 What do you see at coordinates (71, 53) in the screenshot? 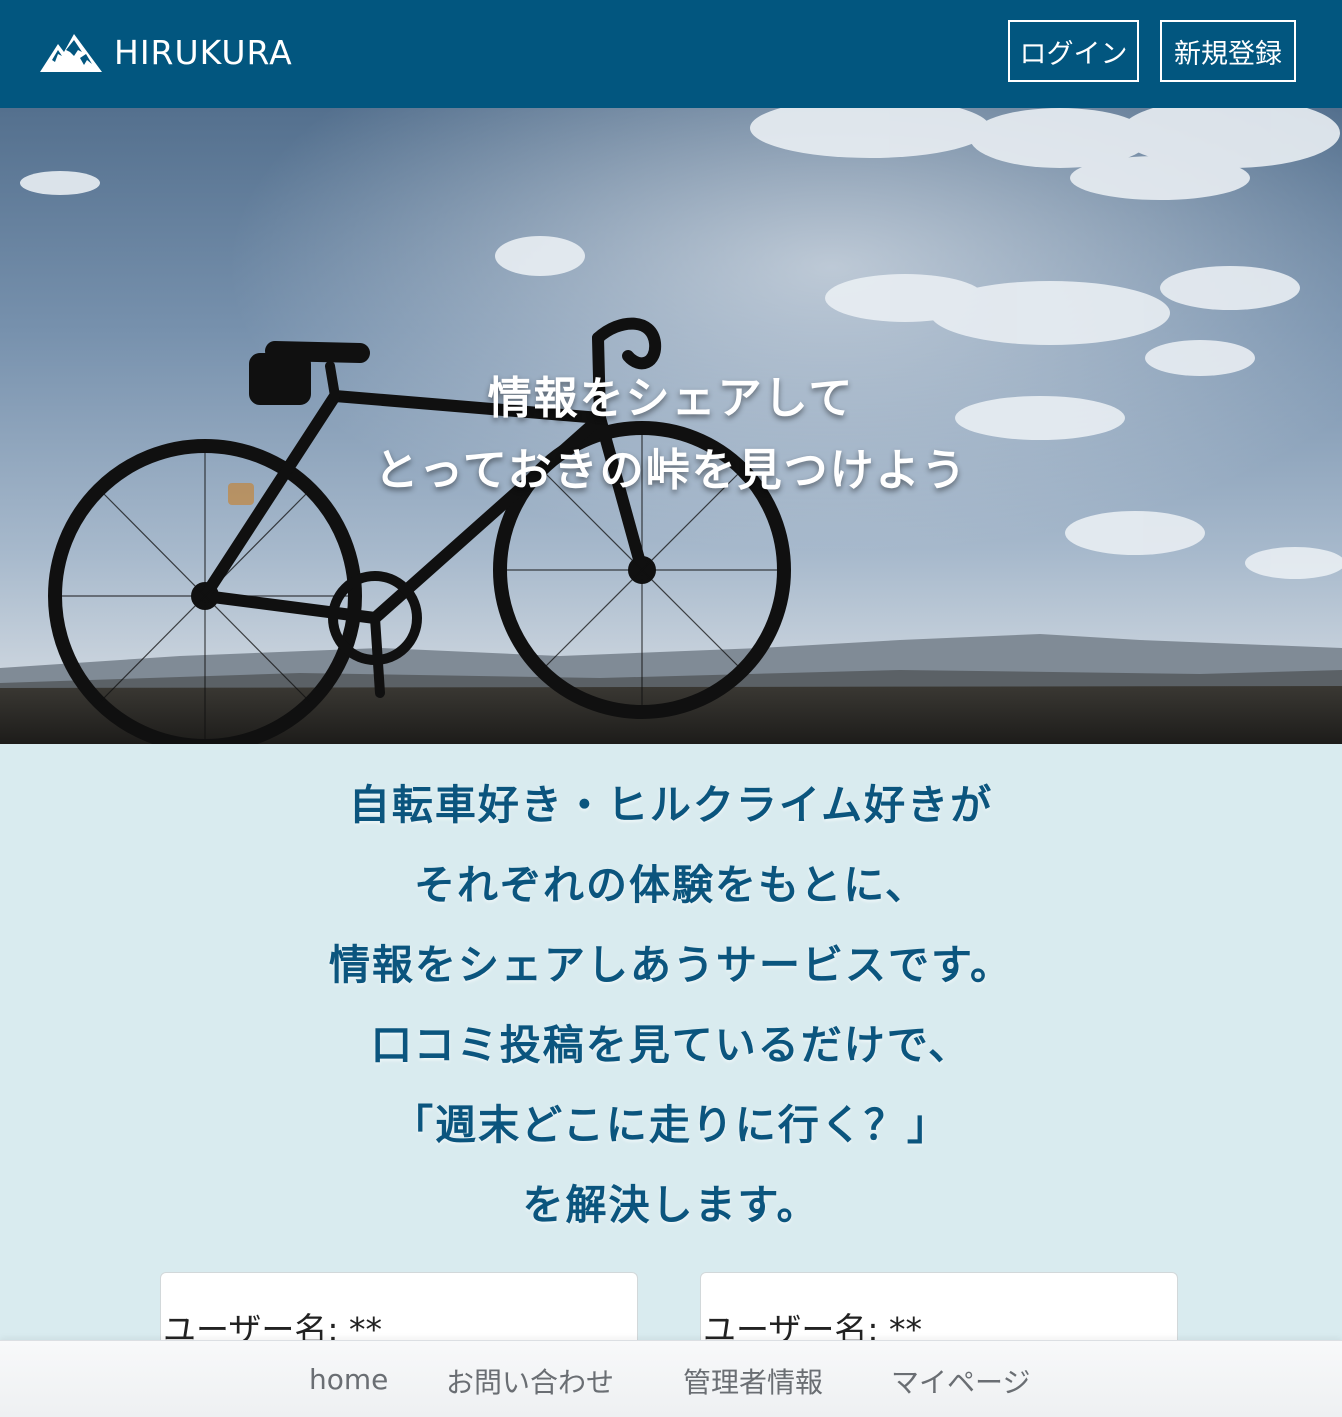
I see `mountain-logo-icon` at bounding box center [71, 53].